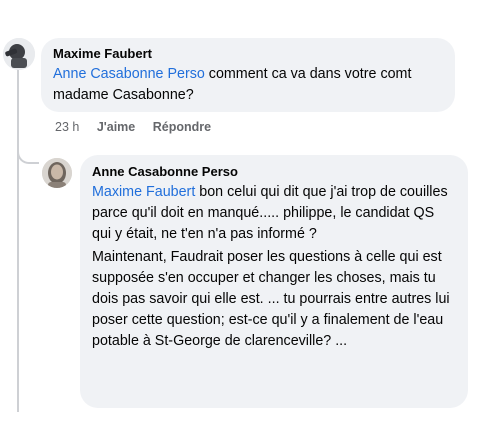 This screenshot has height=436, width=478. Describe the element at coordinates (57, 173) in the screenshot. I see `avatar-anne` at that location.